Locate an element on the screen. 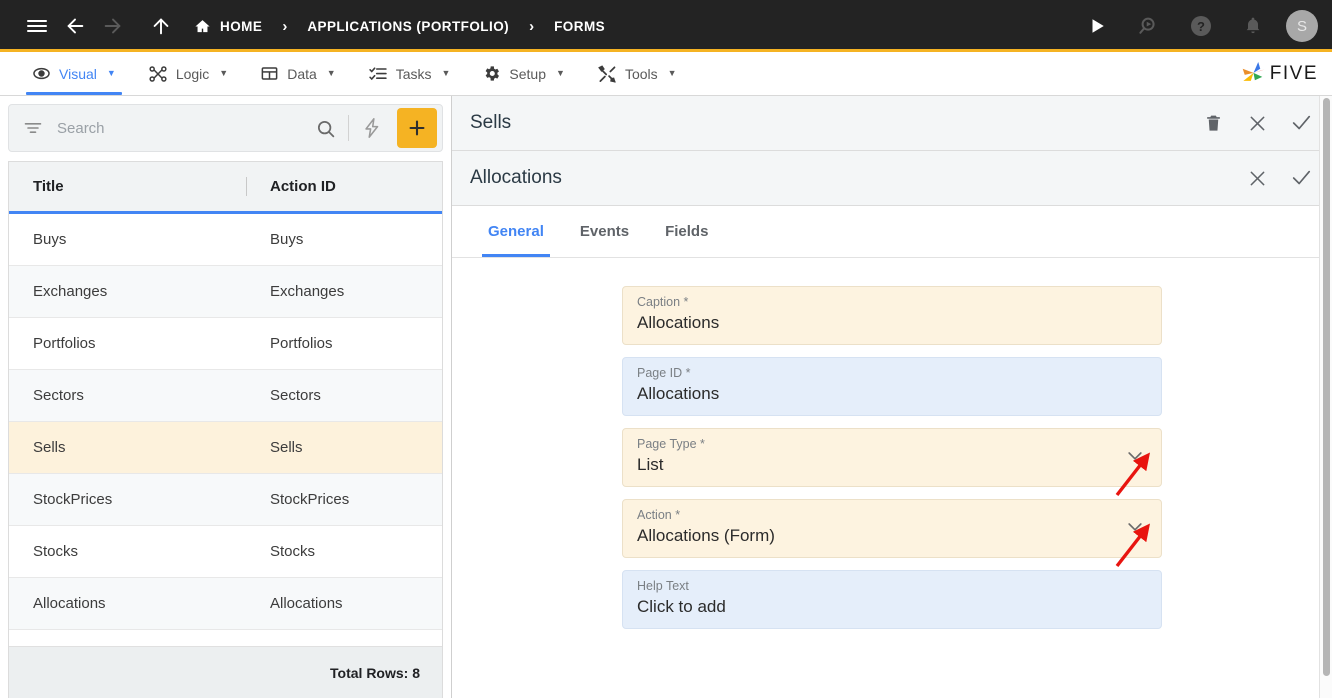 The width and height of the screenshot is (1332, 698). tab-events: Events is located at coordinates (604, 231).